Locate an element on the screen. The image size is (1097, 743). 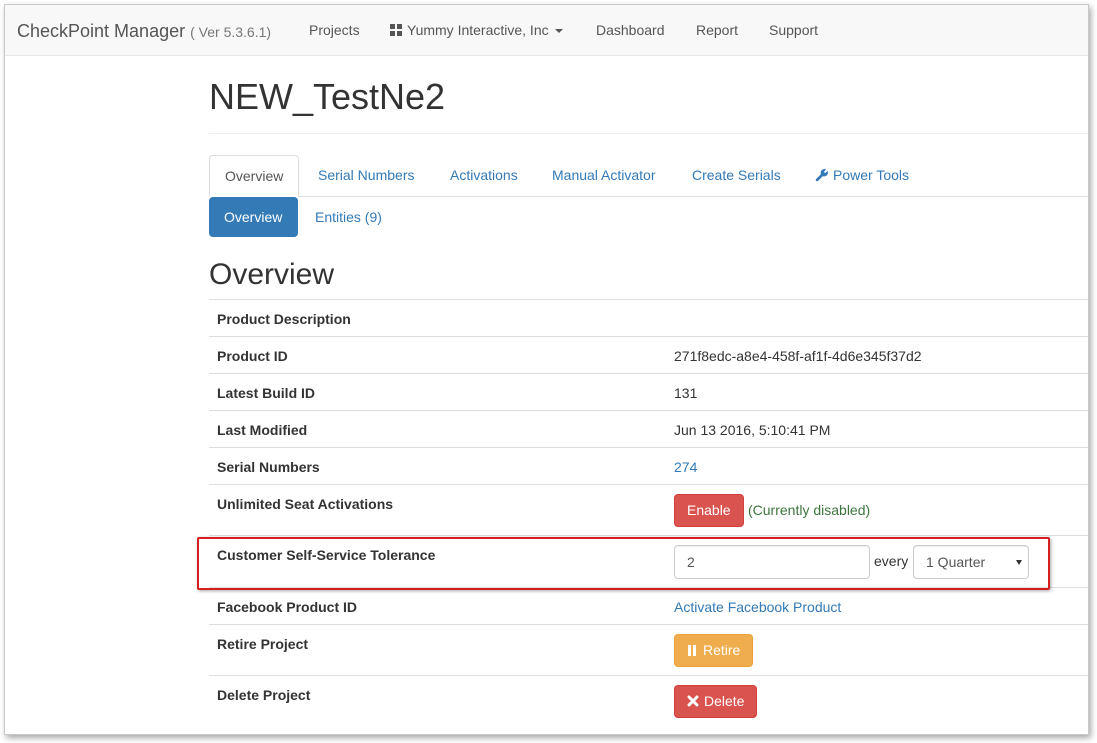
label-unlimited-seat: Unlimited Seat Activations is located at coordinates (305, 504).